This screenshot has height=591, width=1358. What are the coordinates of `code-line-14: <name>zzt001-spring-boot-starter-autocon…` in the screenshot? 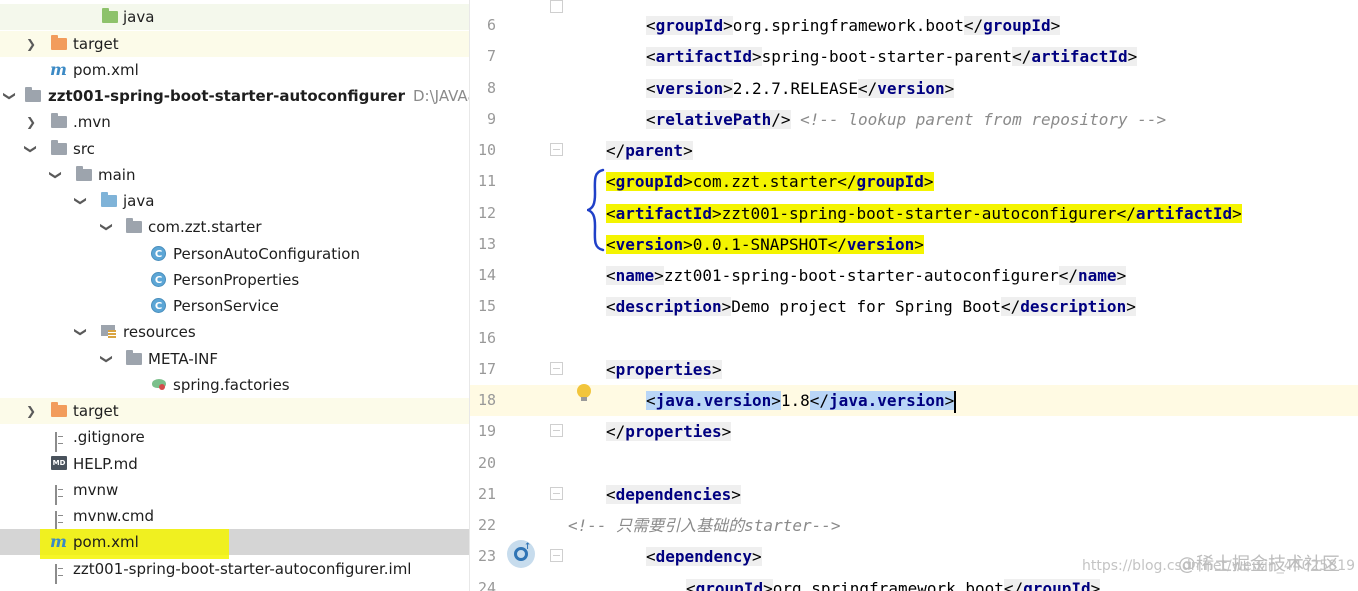 It's located at (866, 275).